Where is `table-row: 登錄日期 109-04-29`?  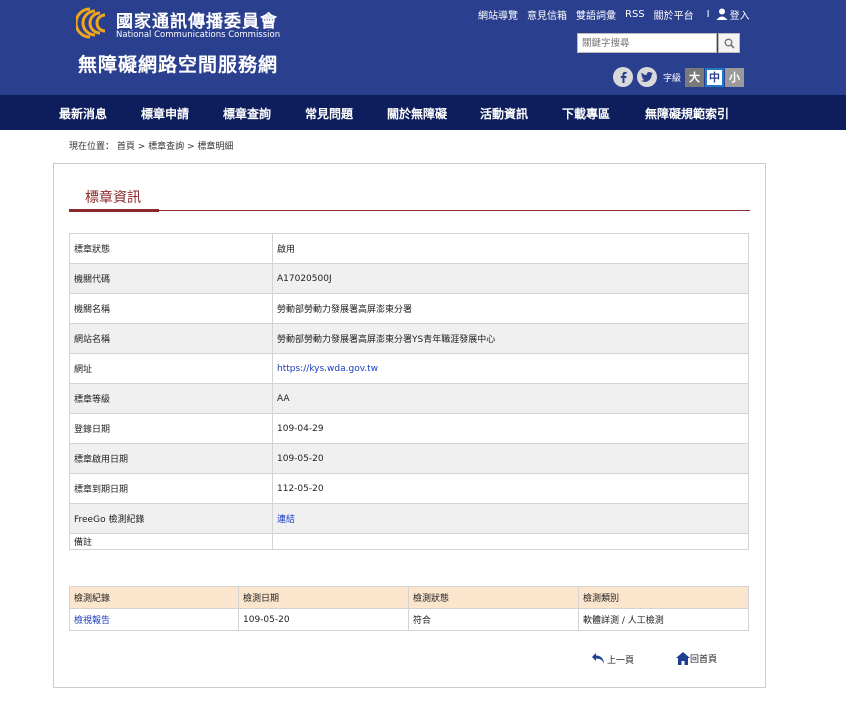 table-row: 登錄日期 109-04-29 is located at coordinates (409, 428).